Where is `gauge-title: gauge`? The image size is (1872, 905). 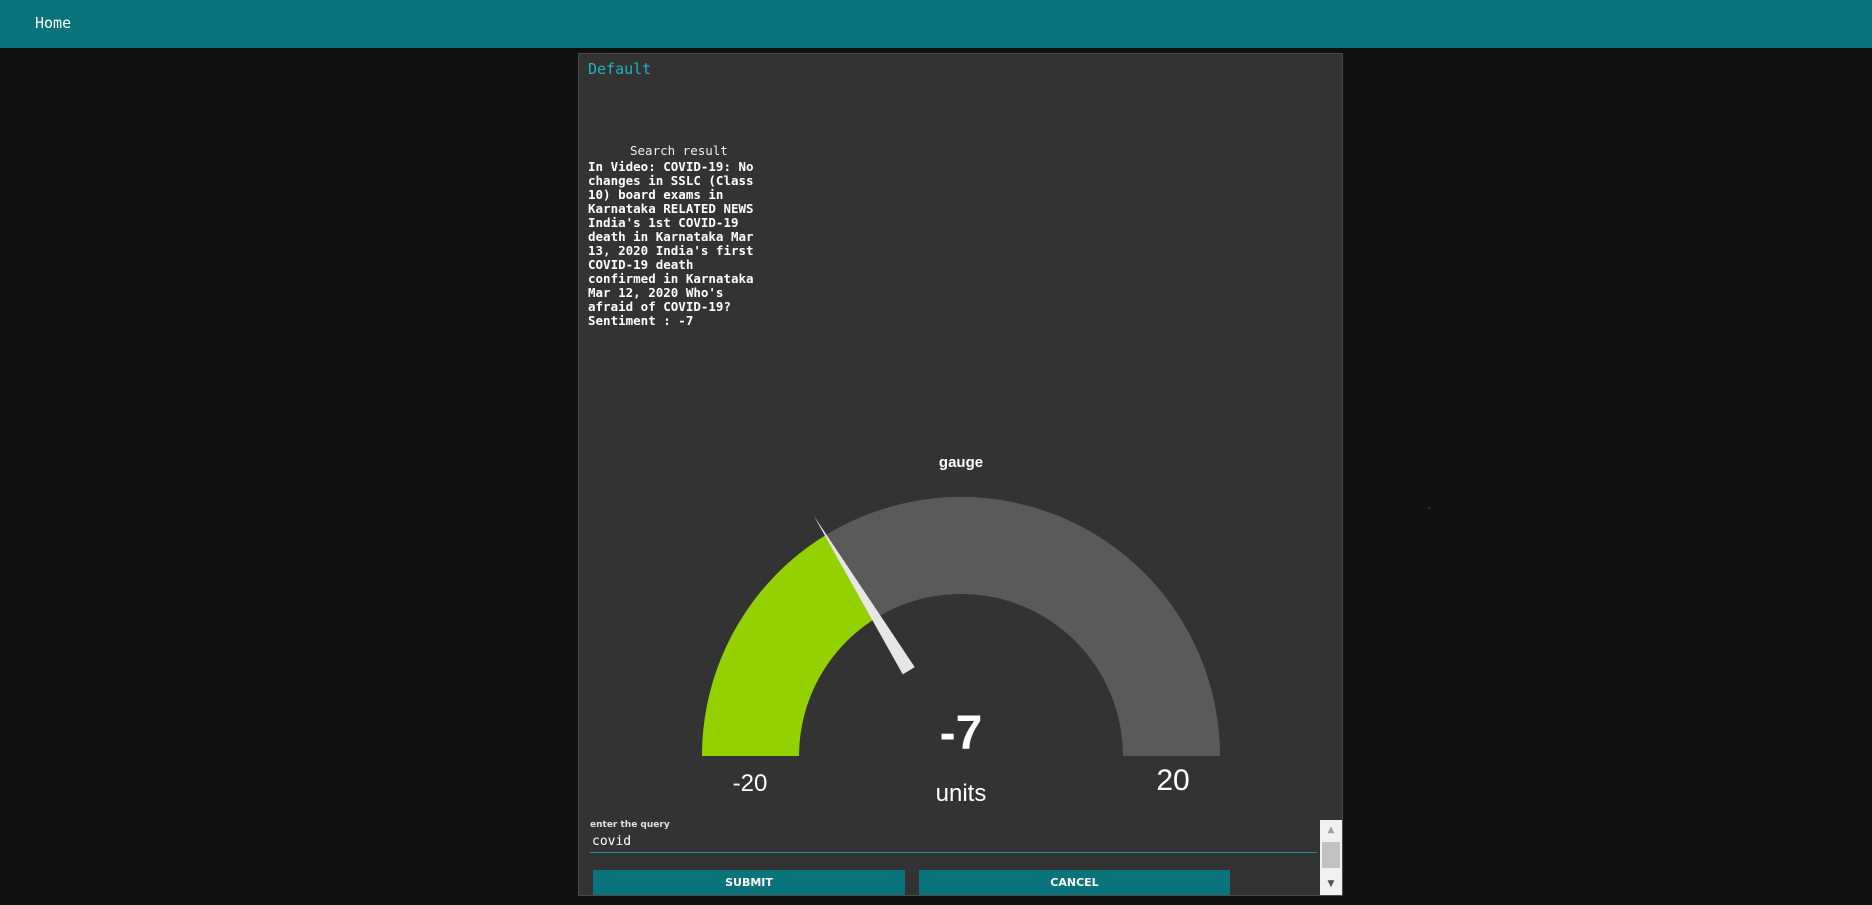 gauge-title: gauge is located at coordinates (961, 462).